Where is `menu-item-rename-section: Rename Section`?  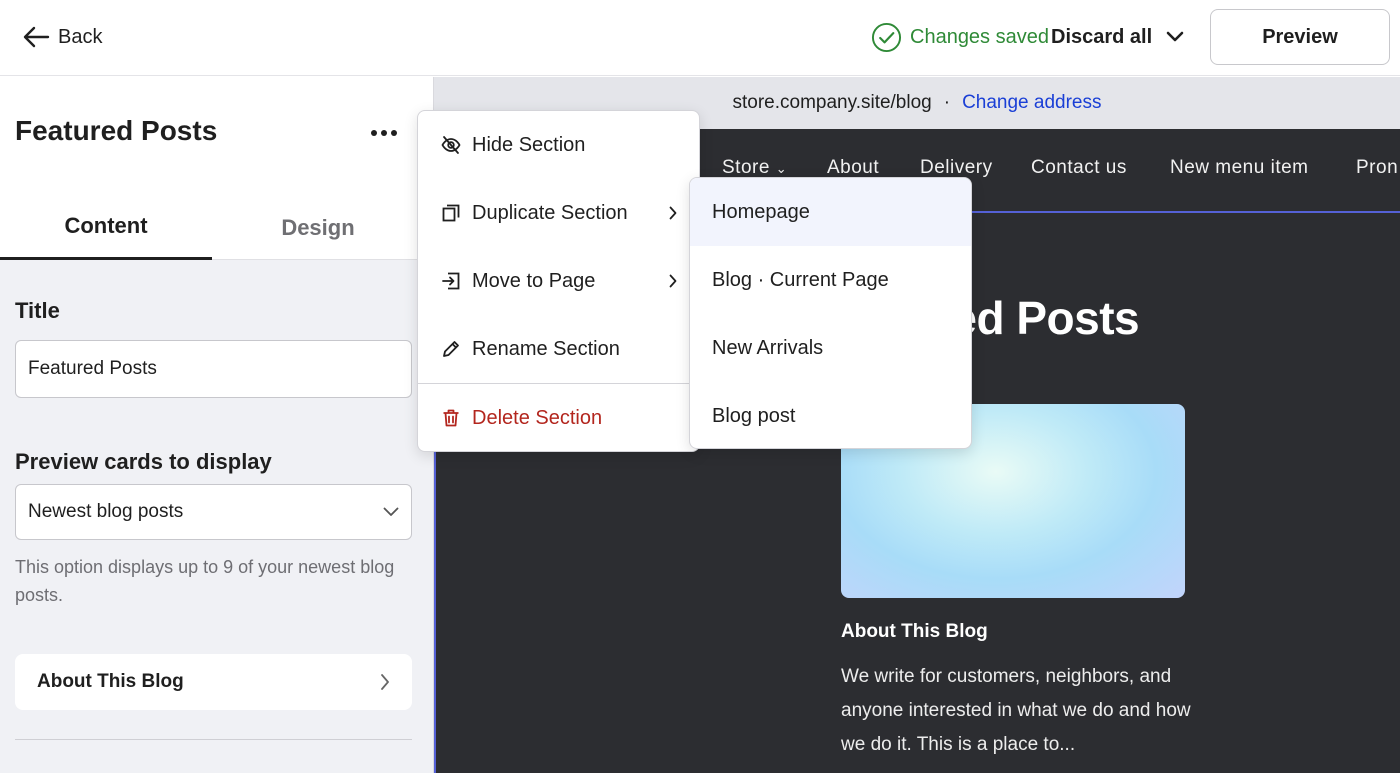 menu-item-rename-section: Rename Section is located at coordinates (558, 349).